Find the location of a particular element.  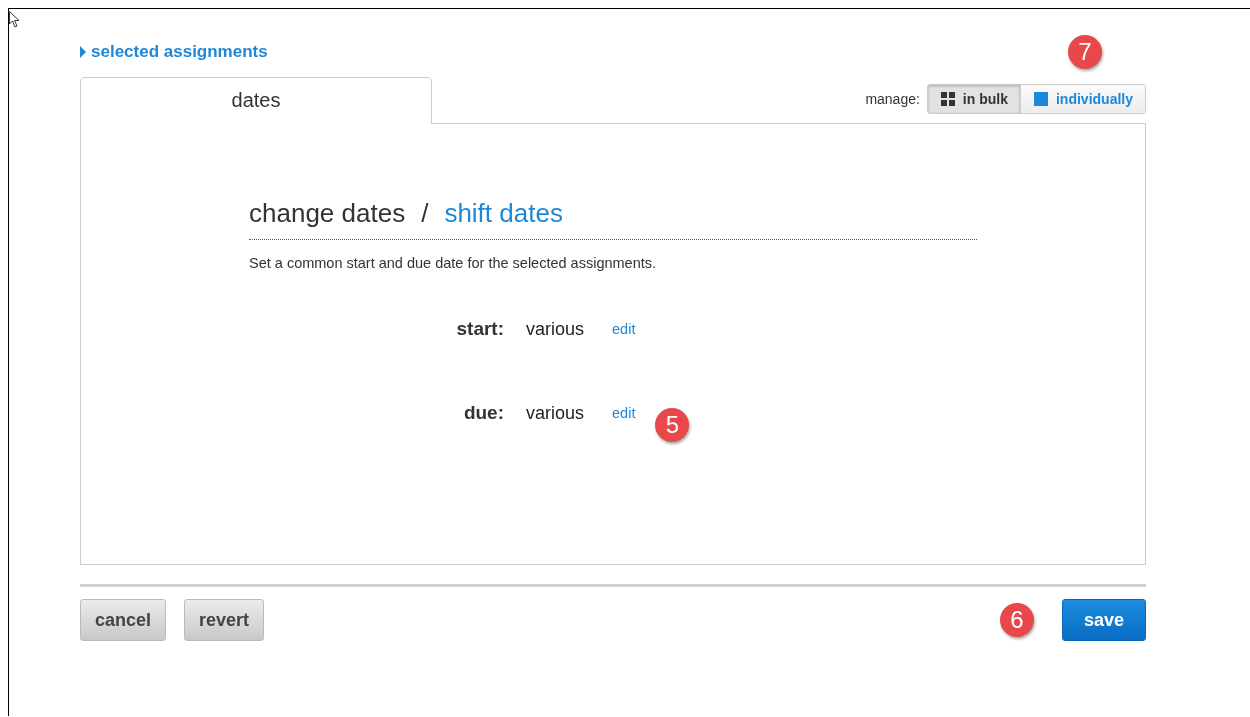

mode-tab: change dates is located at coordinates (327, 213).